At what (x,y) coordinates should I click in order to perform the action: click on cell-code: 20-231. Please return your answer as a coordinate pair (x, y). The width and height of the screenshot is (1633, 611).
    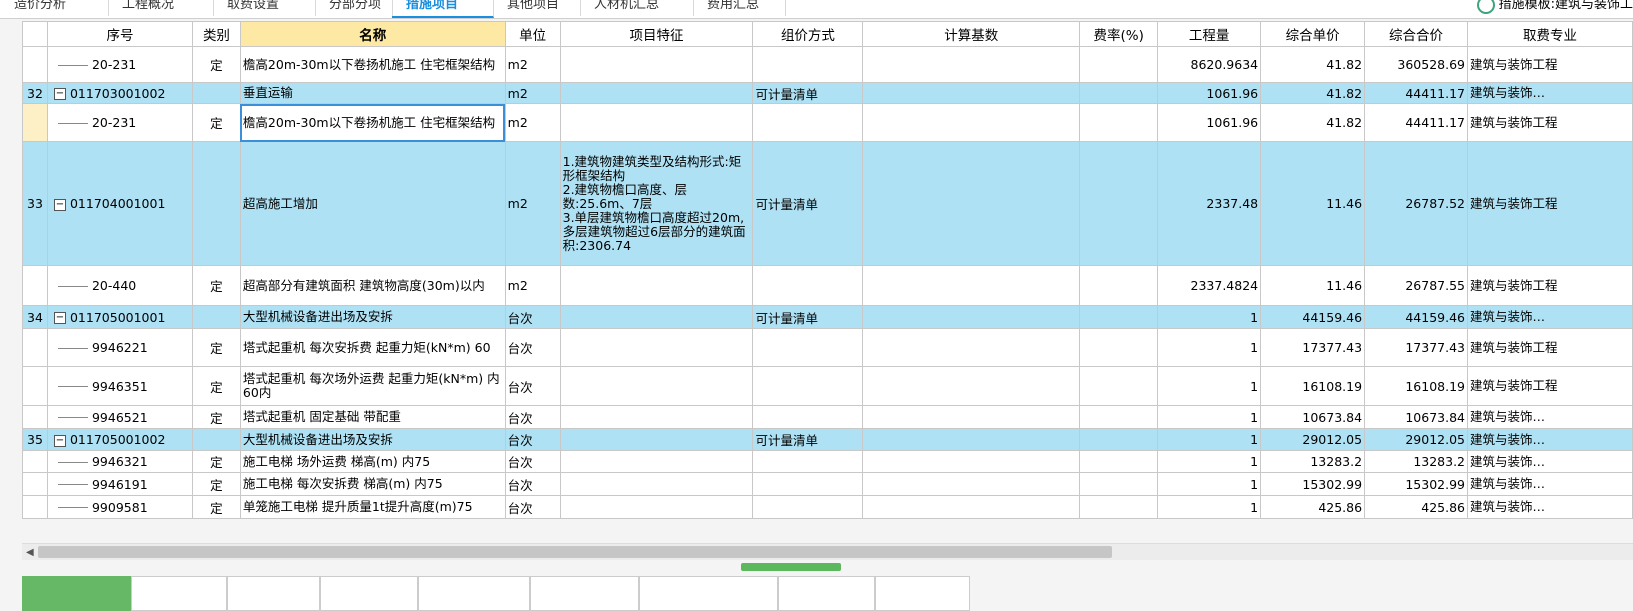
    Looking at the image, I should click on (119, 122).